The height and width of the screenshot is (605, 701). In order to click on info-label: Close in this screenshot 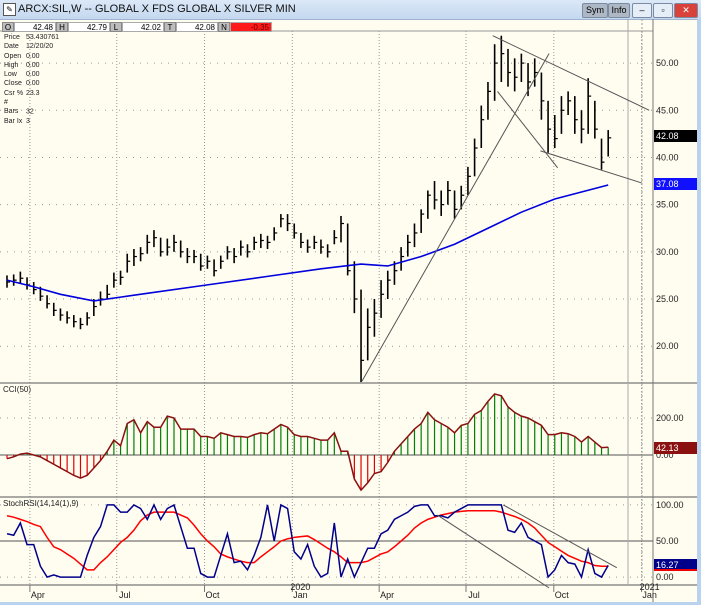, I will do `click(13, 84)`.